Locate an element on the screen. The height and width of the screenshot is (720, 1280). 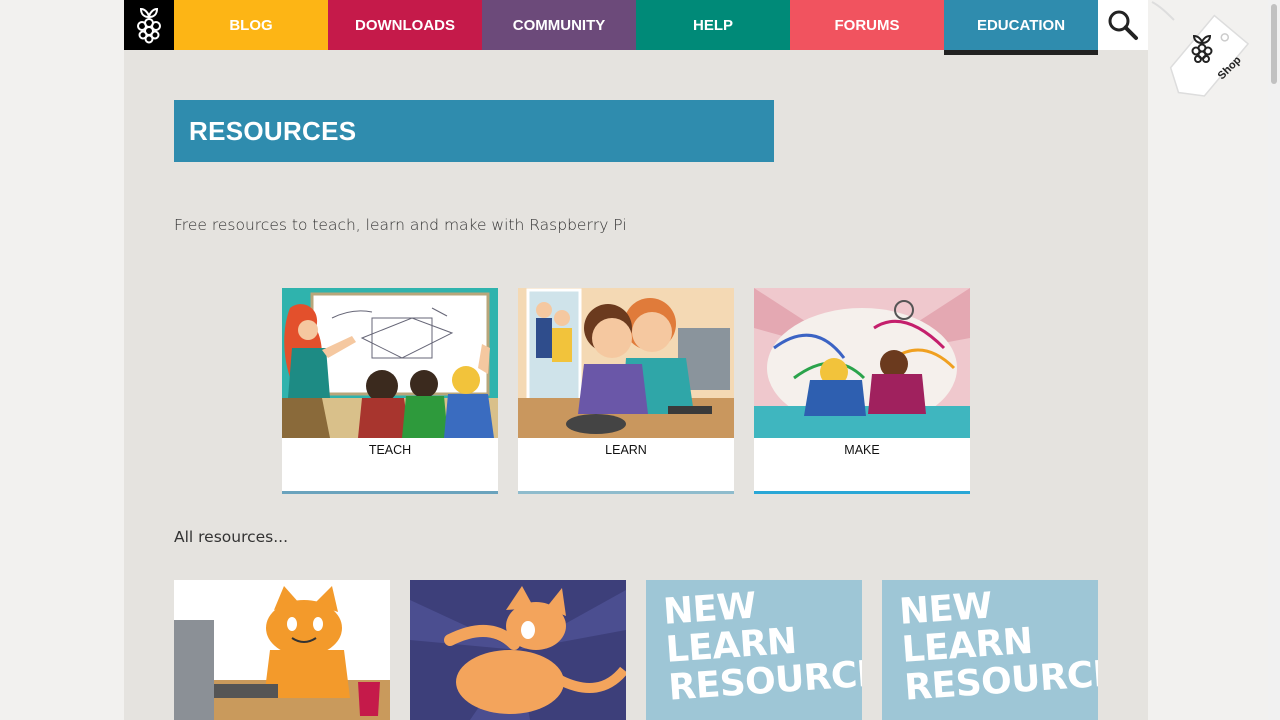
page-title-banner: RESOURCES is located at coordinates (474, 131).